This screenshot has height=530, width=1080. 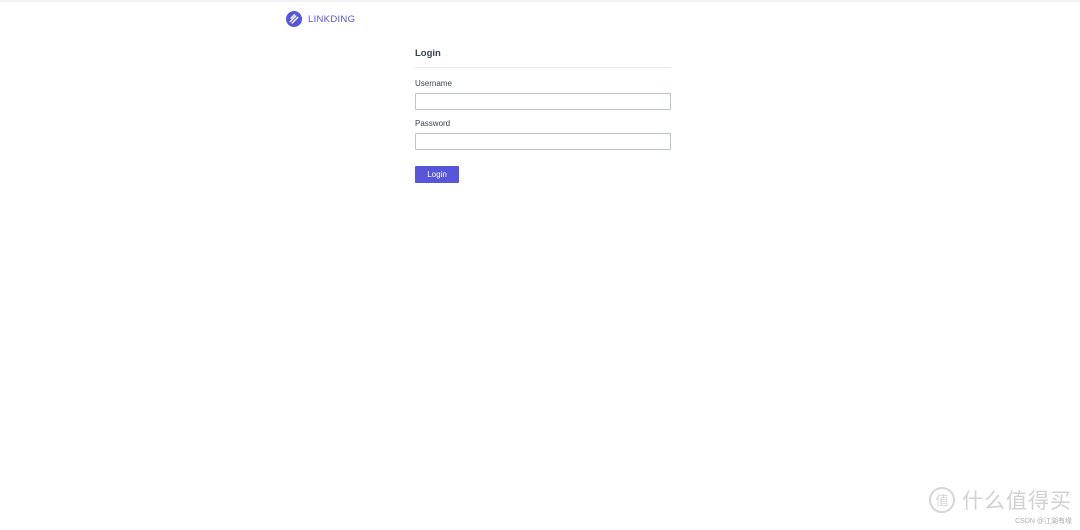 I want to click on login-panel: Login Username Password Login, so click(x=543, y=115).